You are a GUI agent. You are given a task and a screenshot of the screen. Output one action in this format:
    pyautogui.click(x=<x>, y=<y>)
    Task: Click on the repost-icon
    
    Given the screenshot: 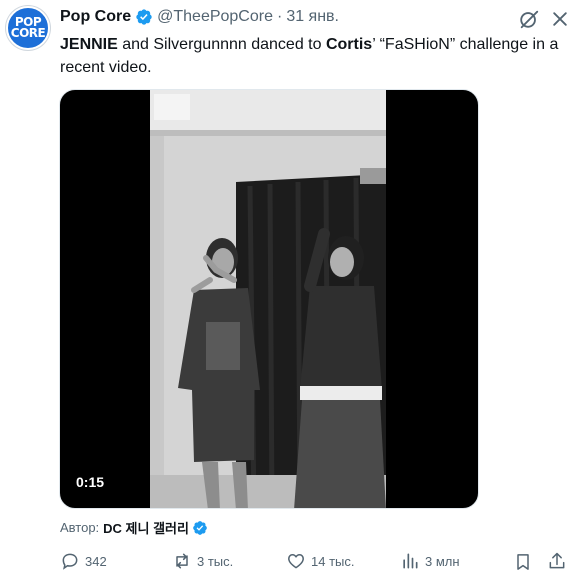 What is the action you would take?
    pyautogui.click(x=182, y=561)
    